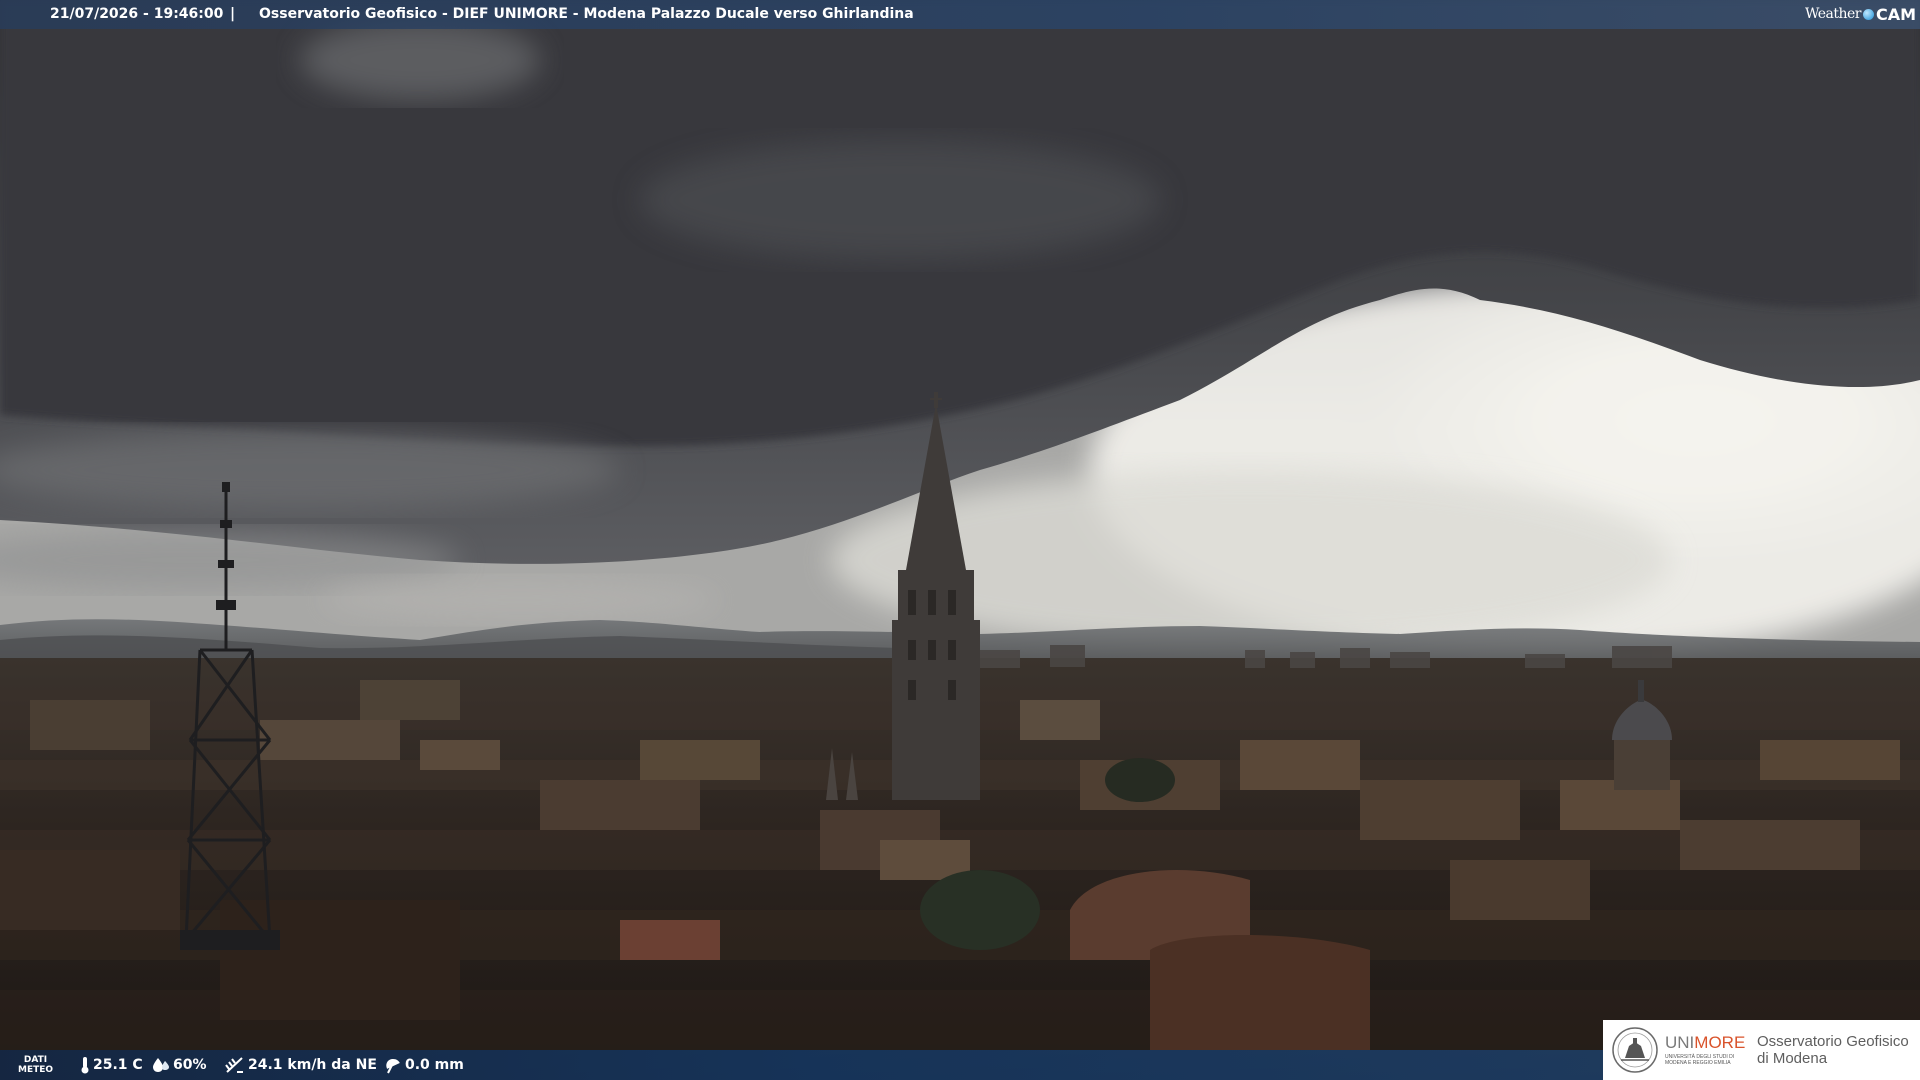 The width and height of the screenshot is (1920, 1080). I want to click on rain-reading: 0.0 mm, so click(424, 1065).